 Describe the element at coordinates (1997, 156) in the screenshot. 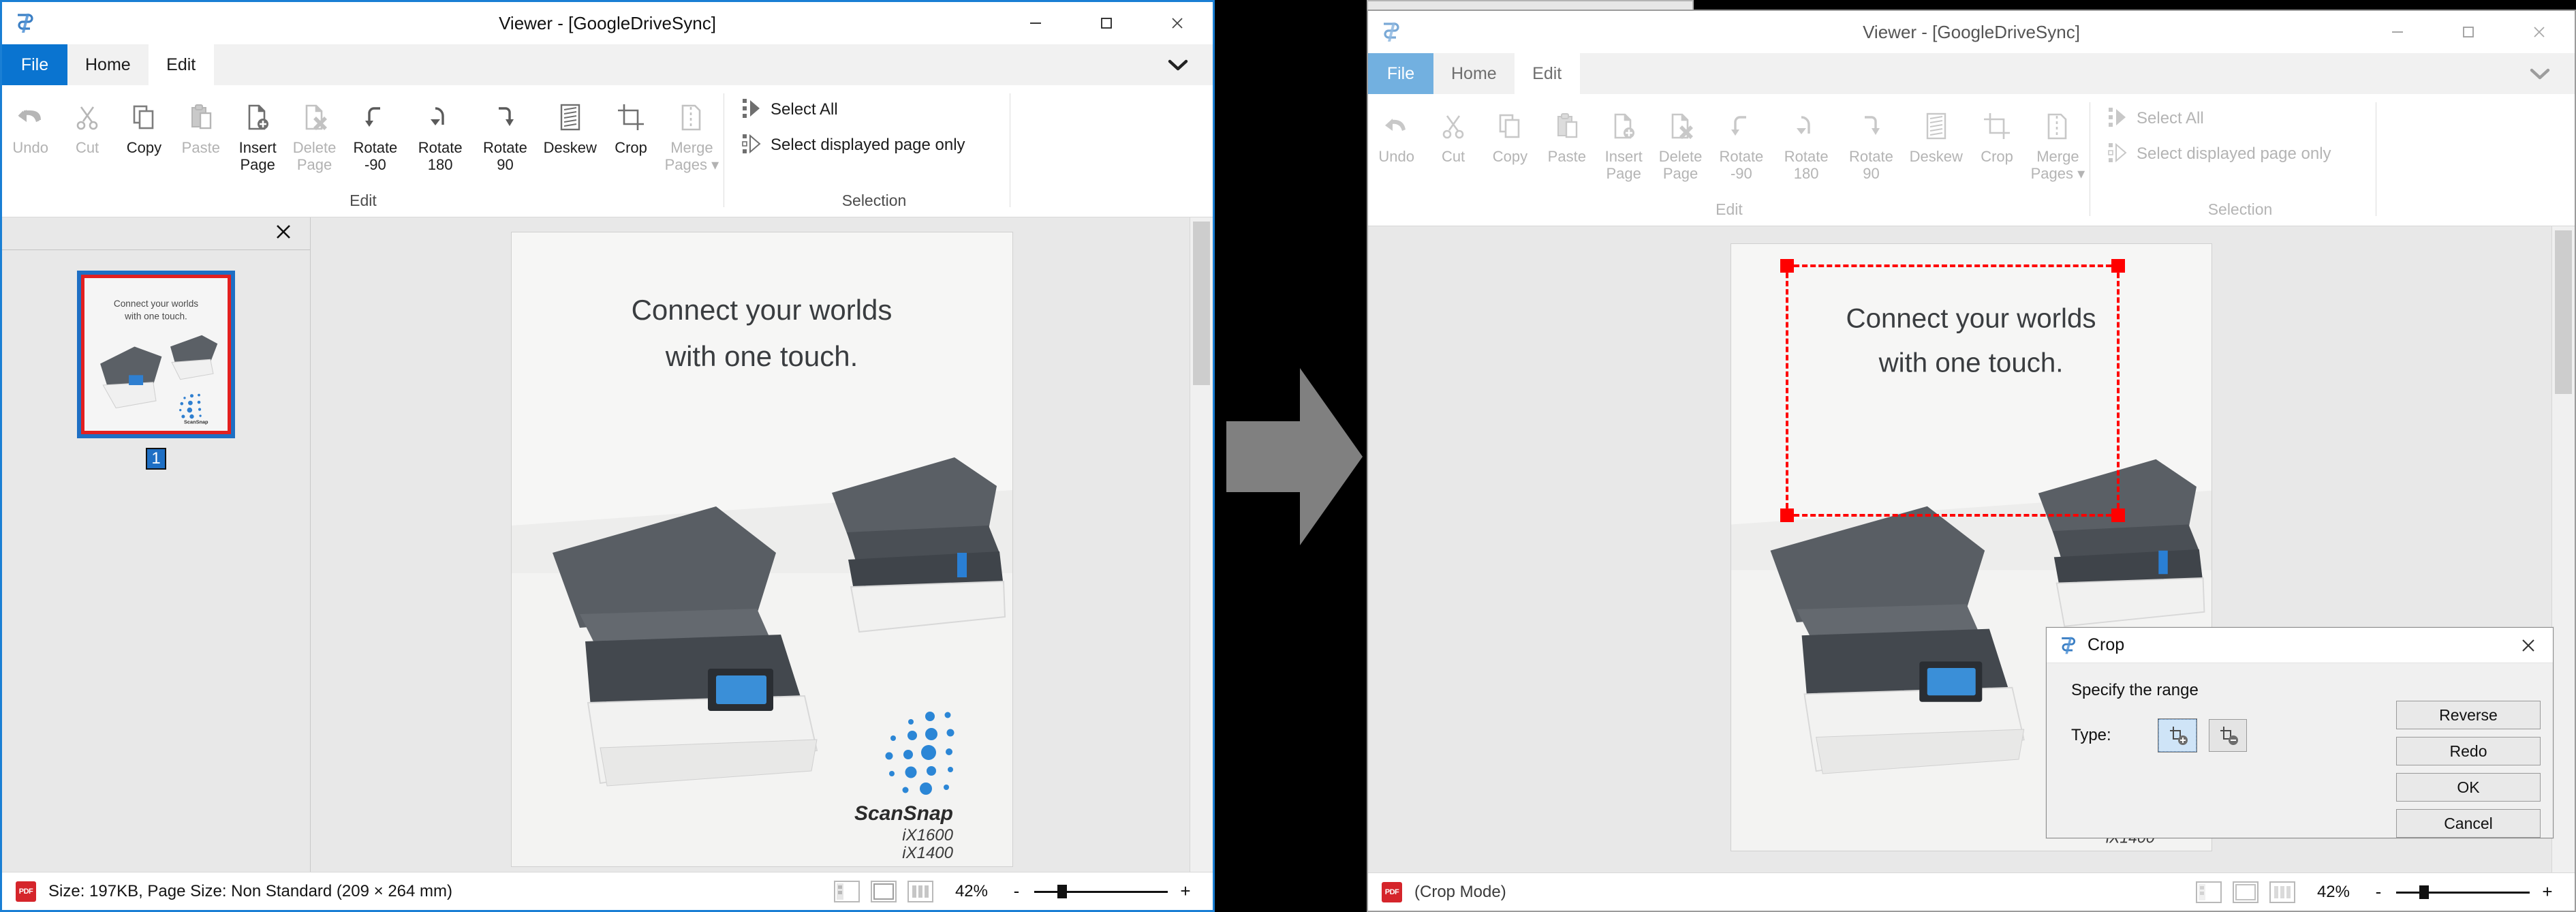

I see `crop-label: Crop` at that location.